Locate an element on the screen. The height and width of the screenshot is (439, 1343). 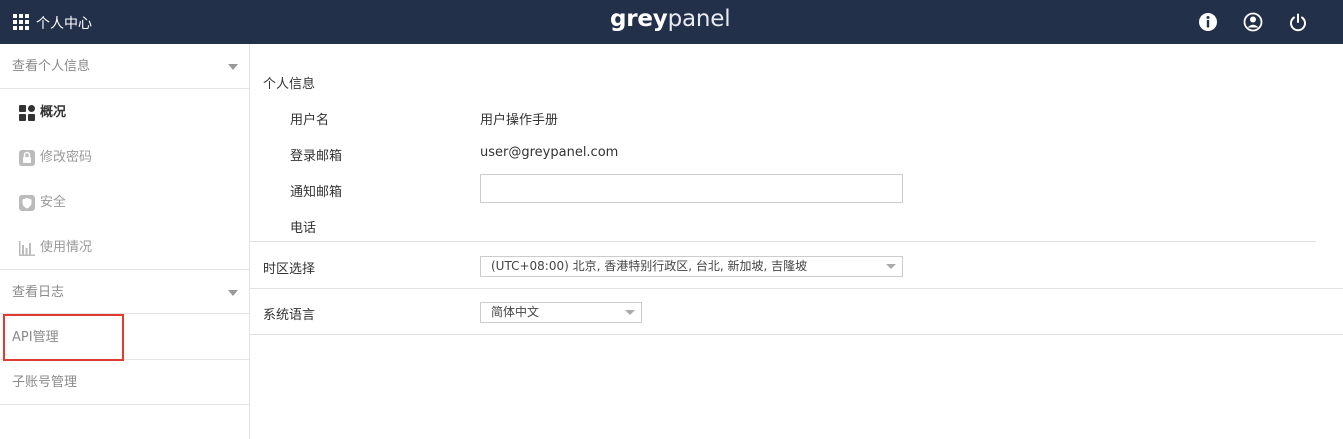
lock-icon is located at coordinates (27, 158).